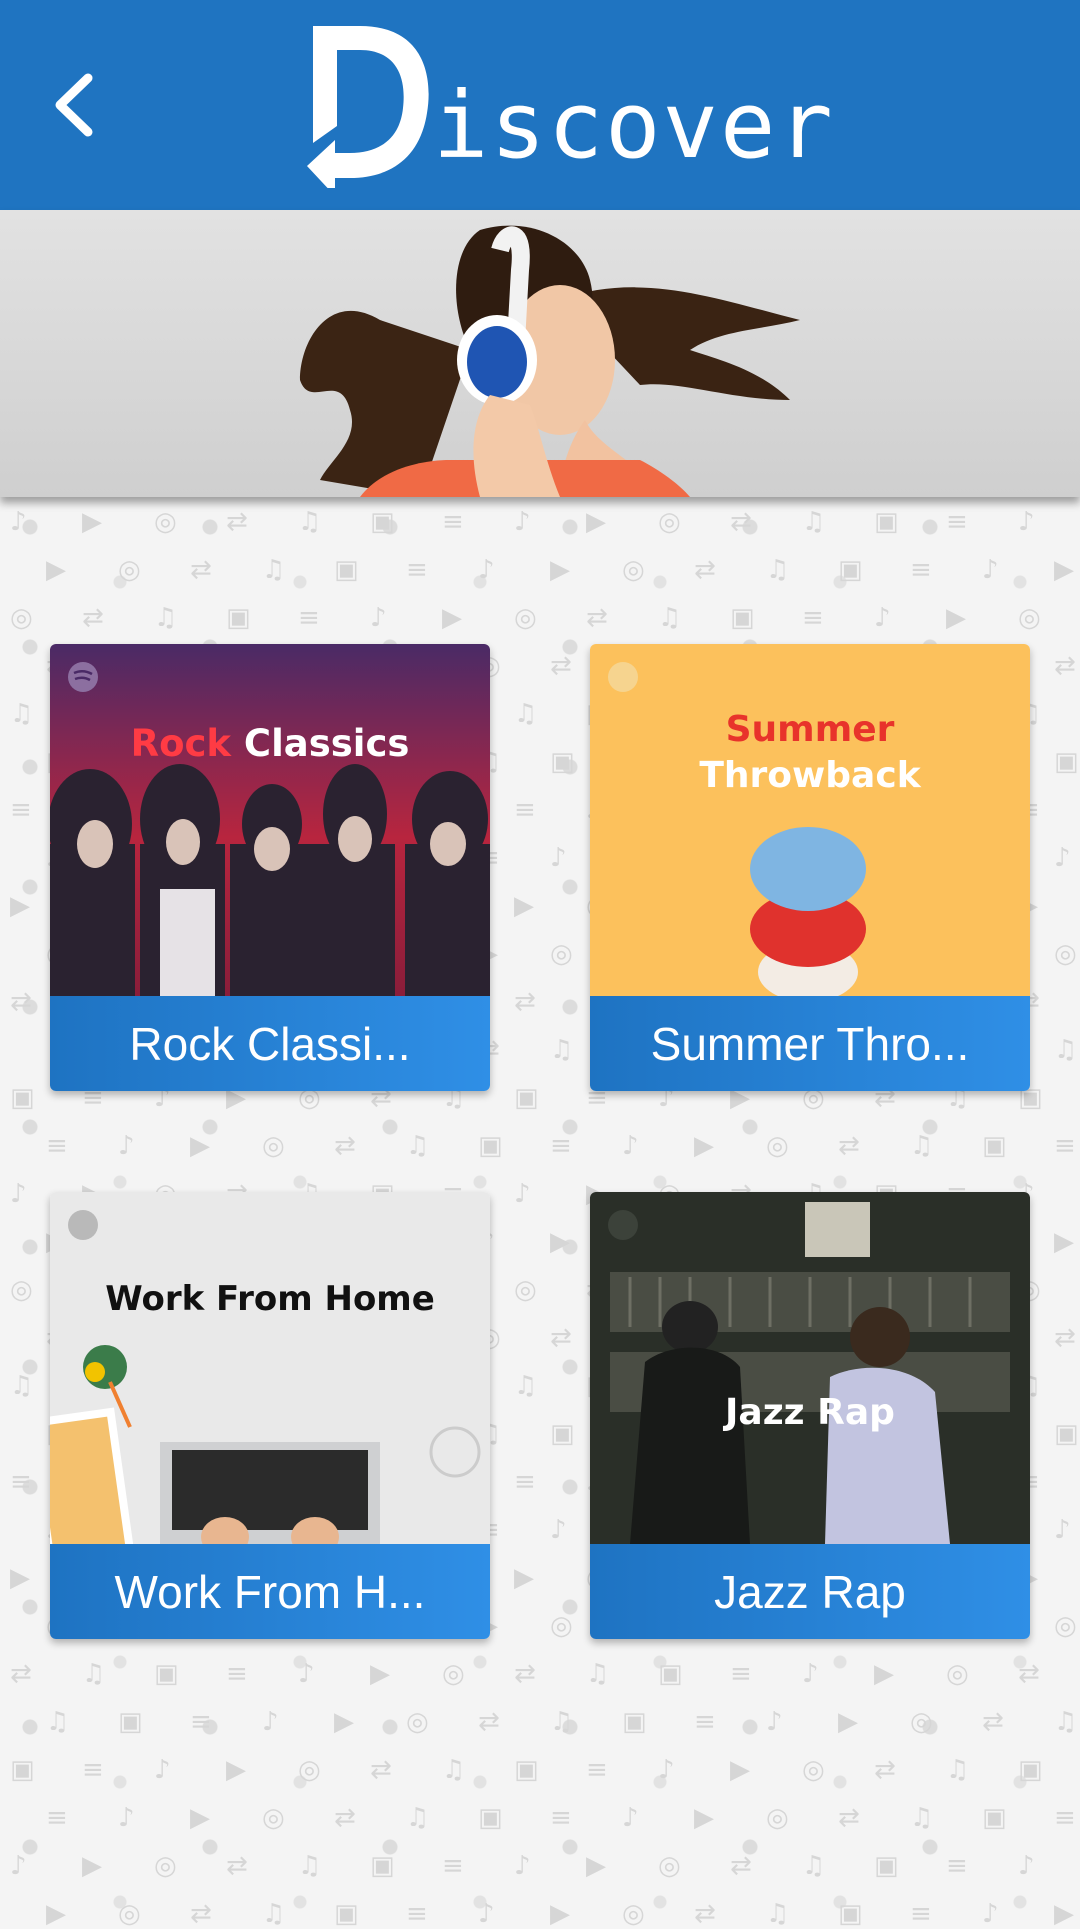 The width and height of the screenshot is (1080, 1929). I want to click on app-logo: iscover, so click(569, 105).